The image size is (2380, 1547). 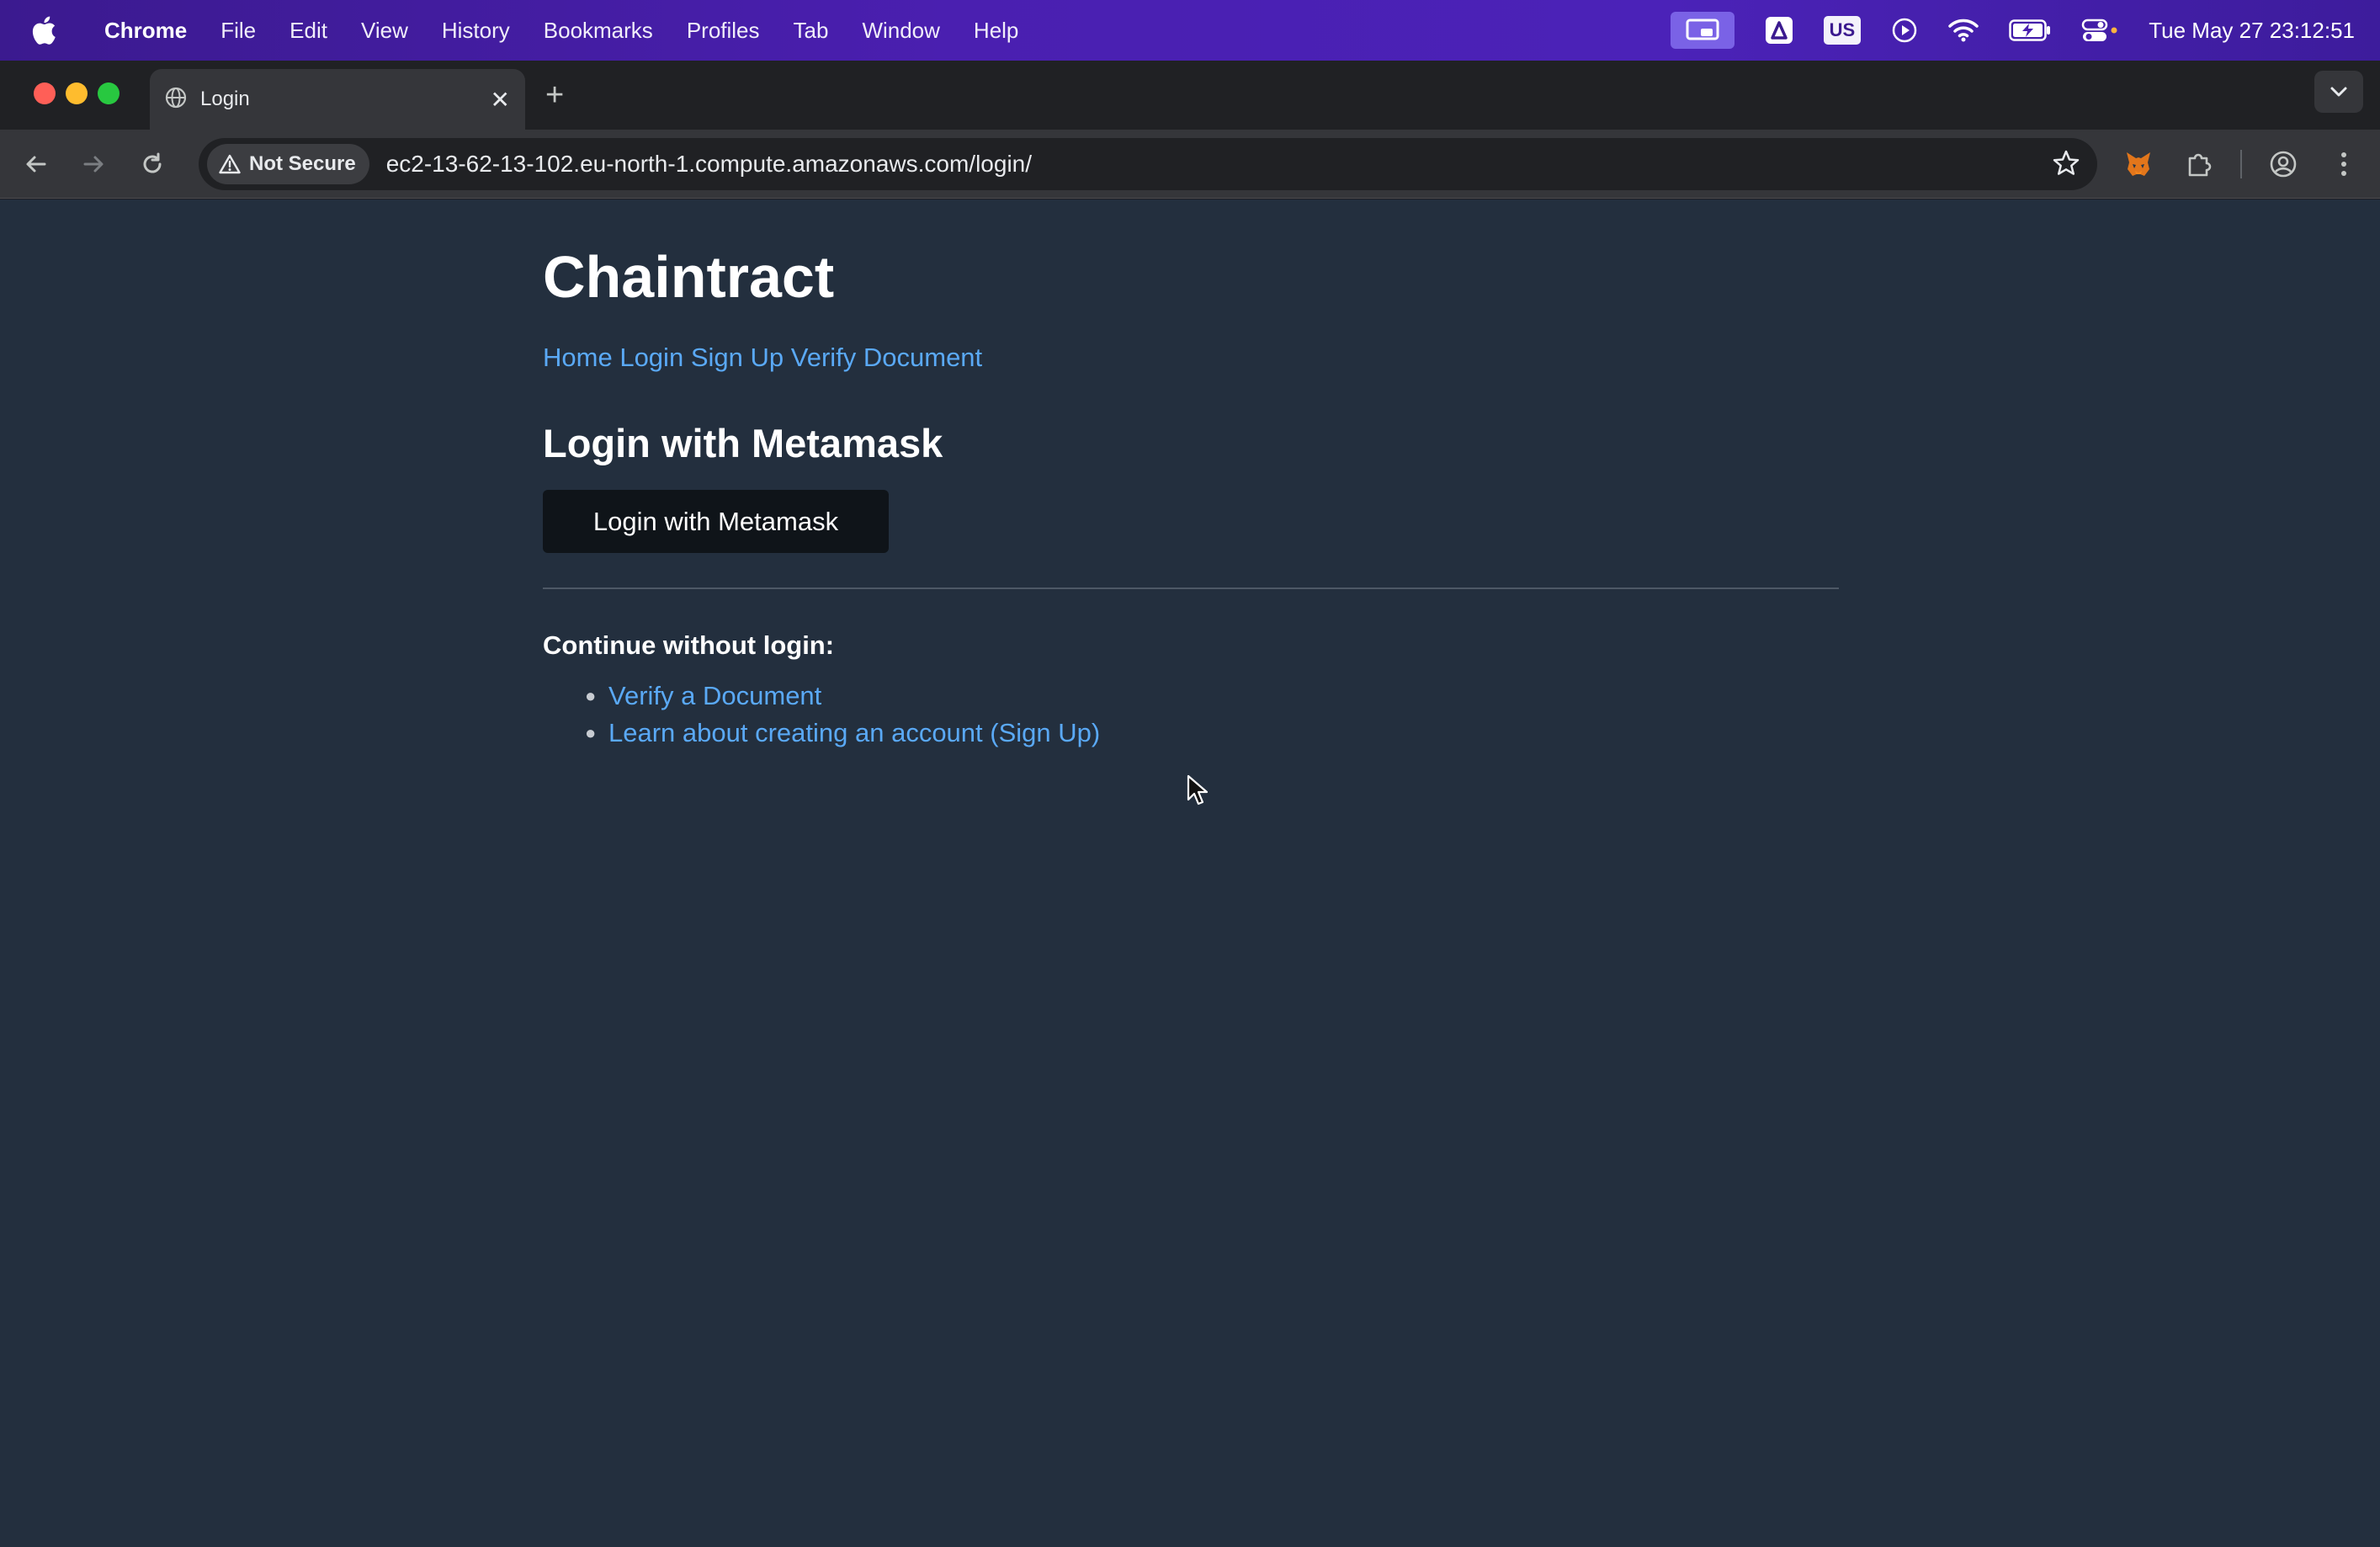 I want to click on keyboard-layout-label: US, so click(x=1842, y=31).